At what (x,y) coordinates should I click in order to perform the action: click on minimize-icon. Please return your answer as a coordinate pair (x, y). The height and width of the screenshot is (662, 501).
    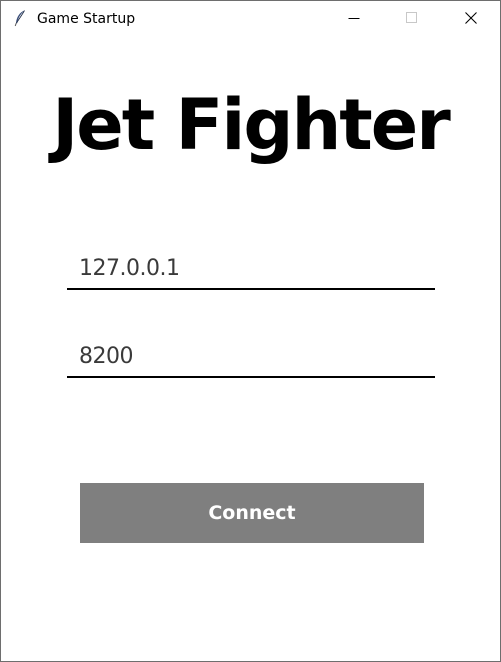
    Looking at the image, I should click on (354, 18).